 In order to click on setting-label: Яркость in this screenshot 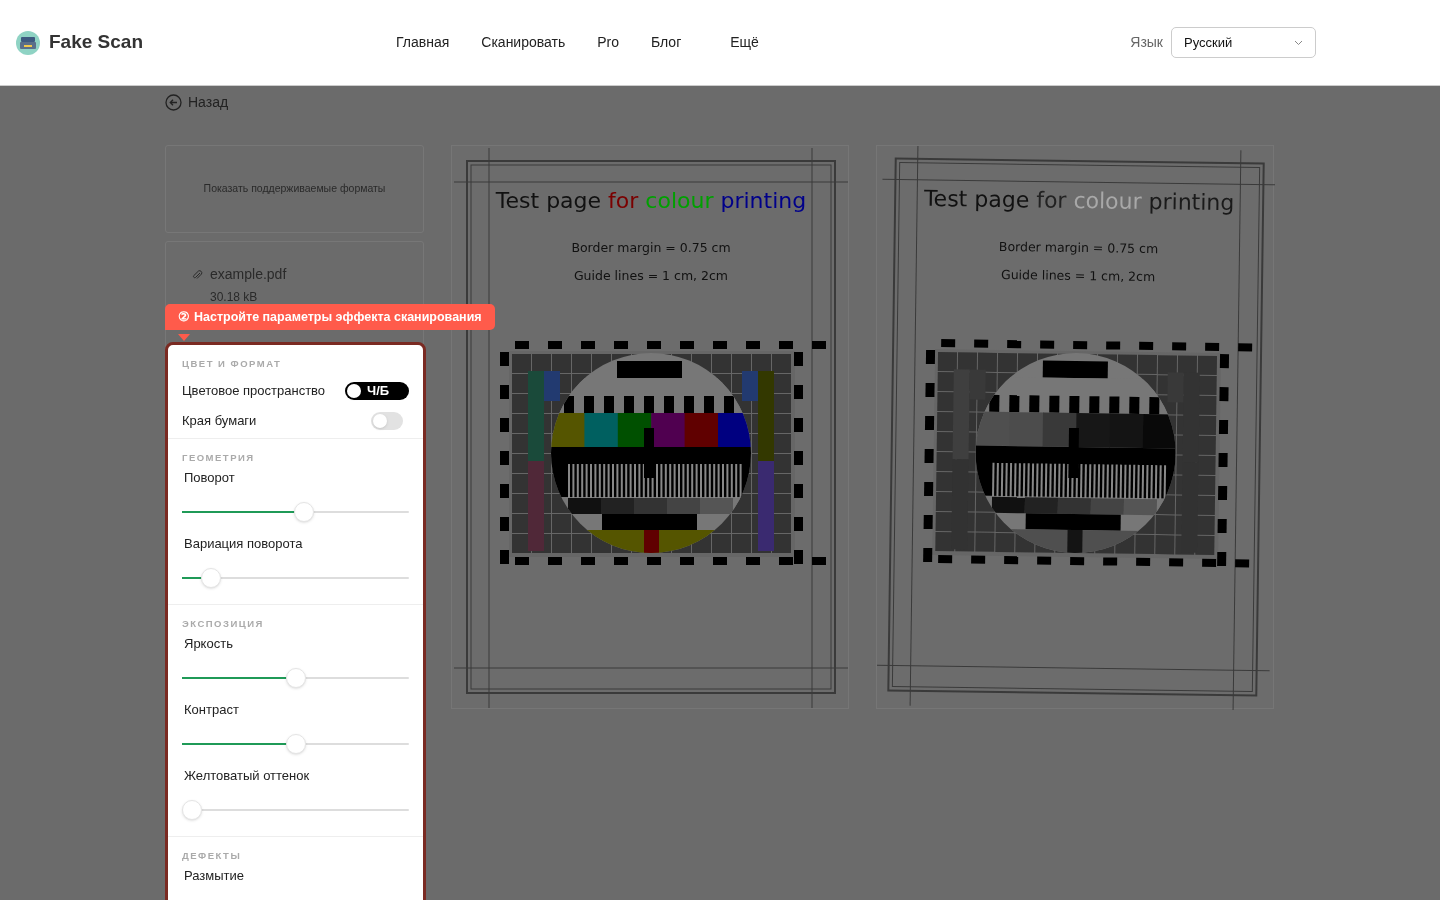, I will do `click(209, 644)`.